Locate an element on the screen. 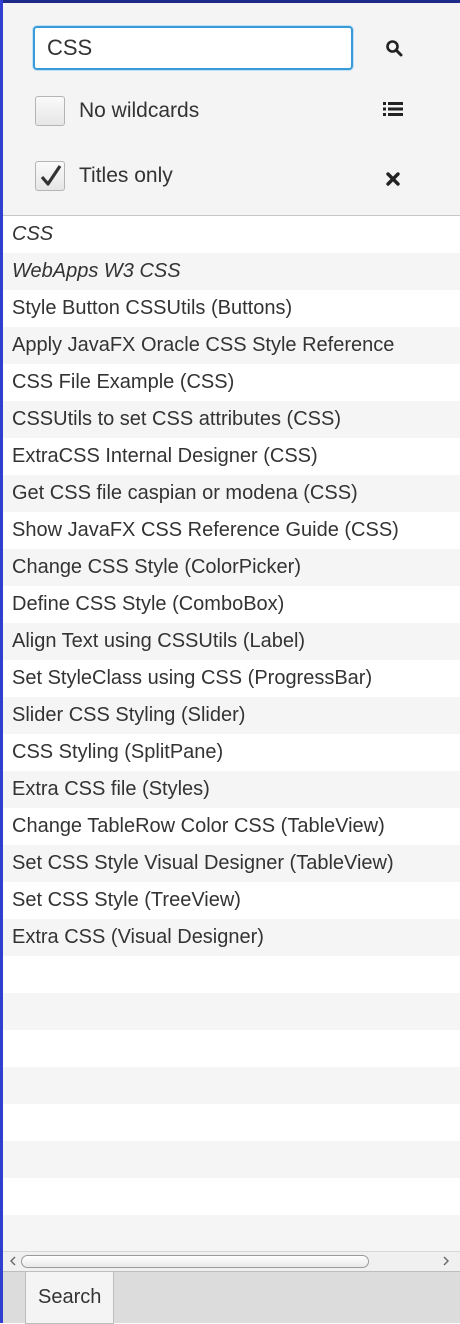  checkmark-icon is located at coordinates (51, 175).